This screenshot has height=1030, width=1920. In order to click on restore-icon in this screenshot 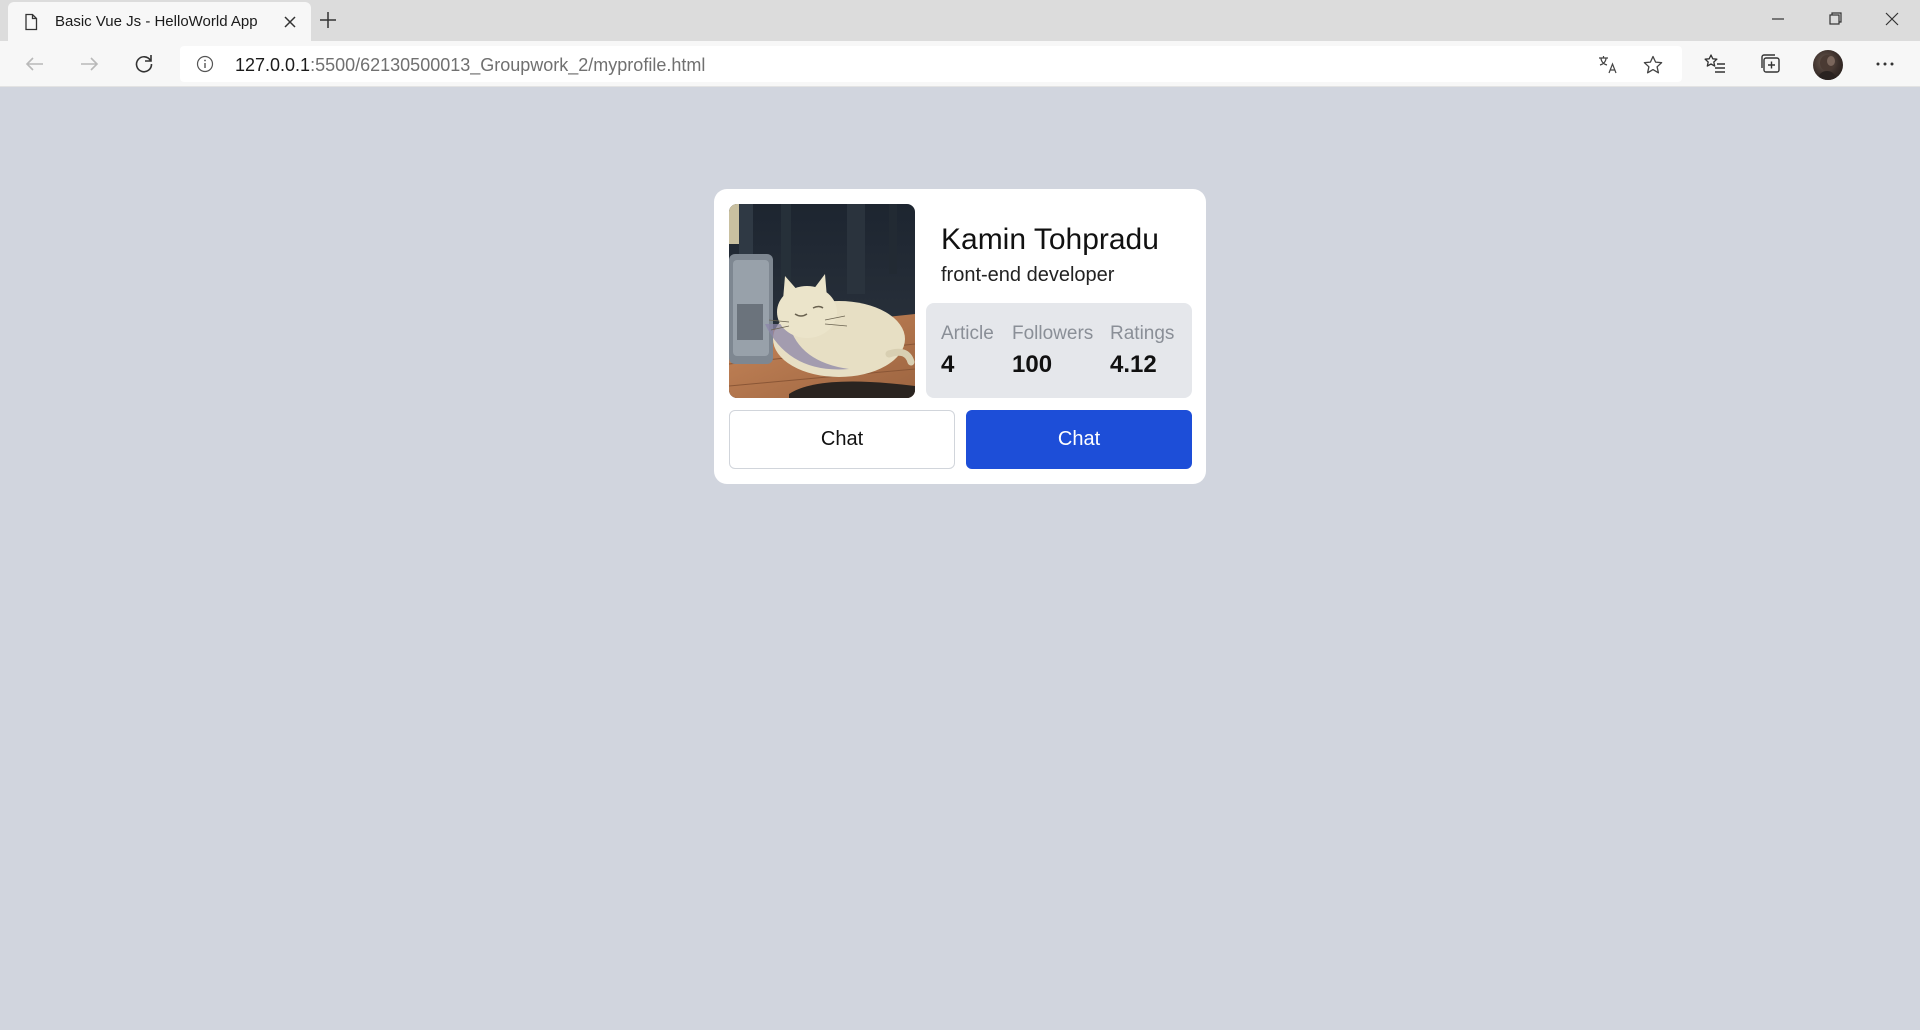, I will do `click(1835, 19)`.